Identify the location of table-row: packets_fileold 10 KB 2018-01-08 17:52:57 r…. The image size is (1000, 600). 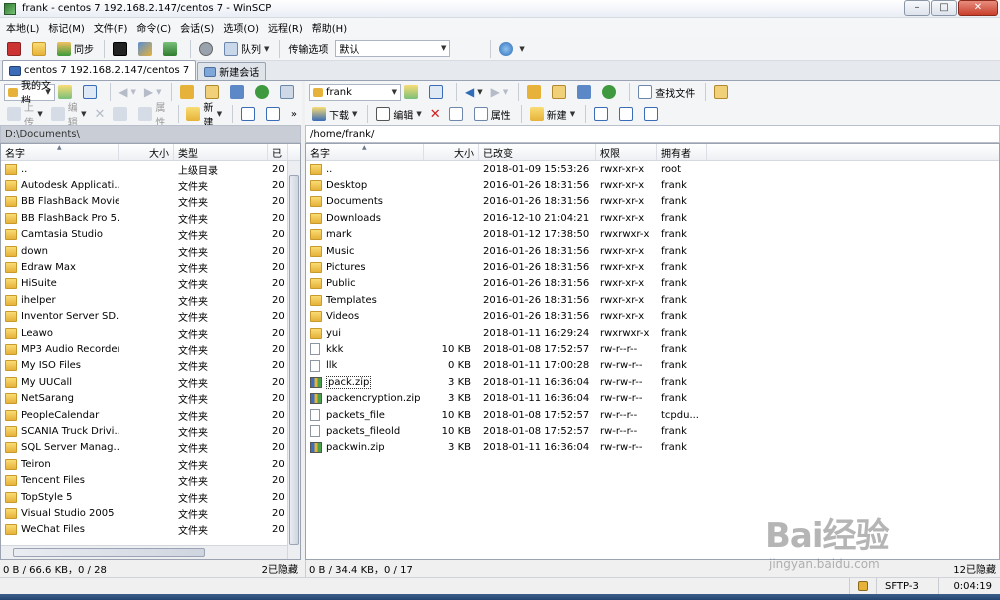
(652, 431).